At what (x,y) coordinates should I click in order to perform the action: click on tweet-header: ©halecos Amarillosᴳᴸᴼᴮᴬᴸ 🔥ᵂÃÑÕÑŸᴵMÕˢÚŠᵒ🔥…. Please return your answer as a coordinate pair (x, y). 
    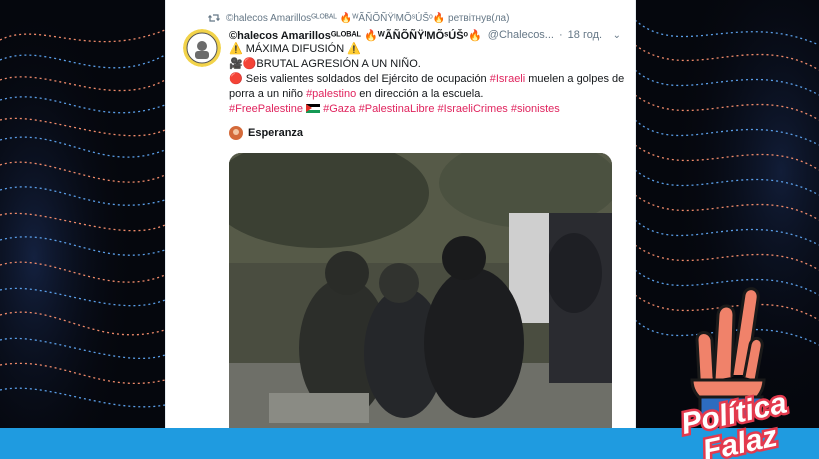
    Looking at the image, I should click on (425, 35).